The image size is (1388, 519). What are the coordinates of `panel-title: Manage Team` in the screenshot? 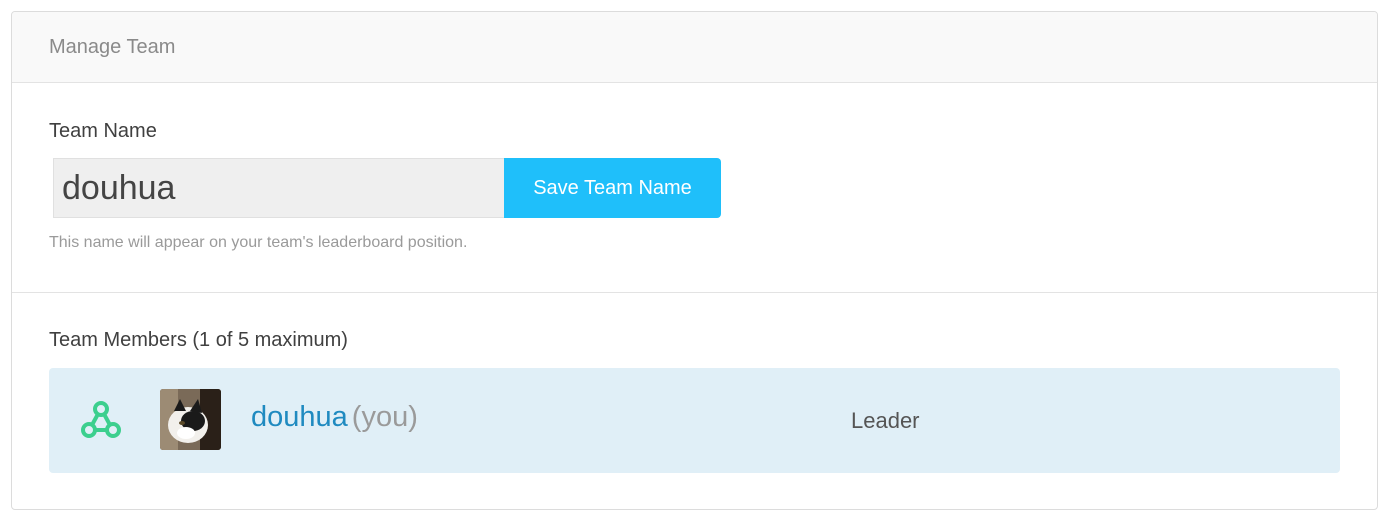 It's located at (112, 46).